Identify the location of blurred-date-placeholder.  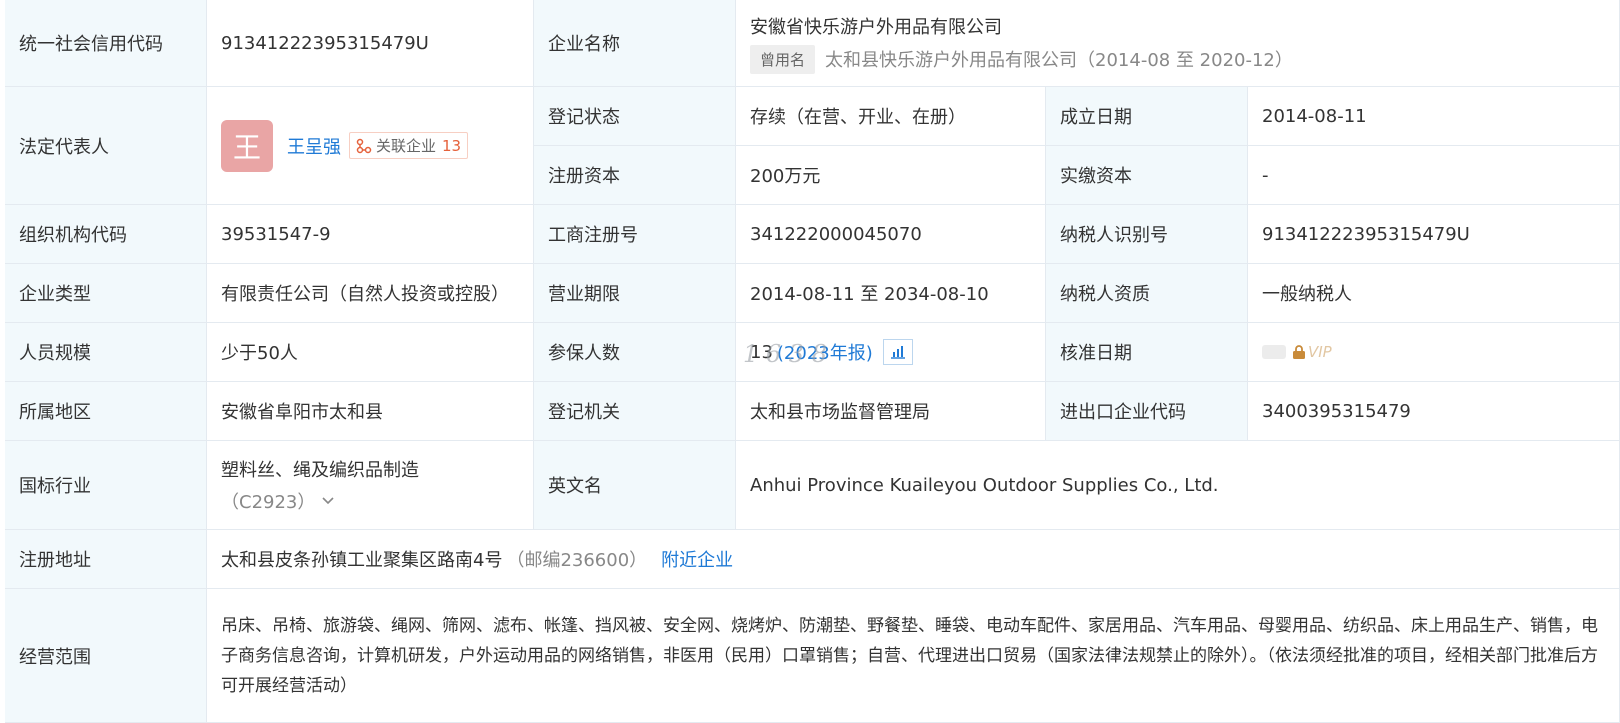
(1274, 352).